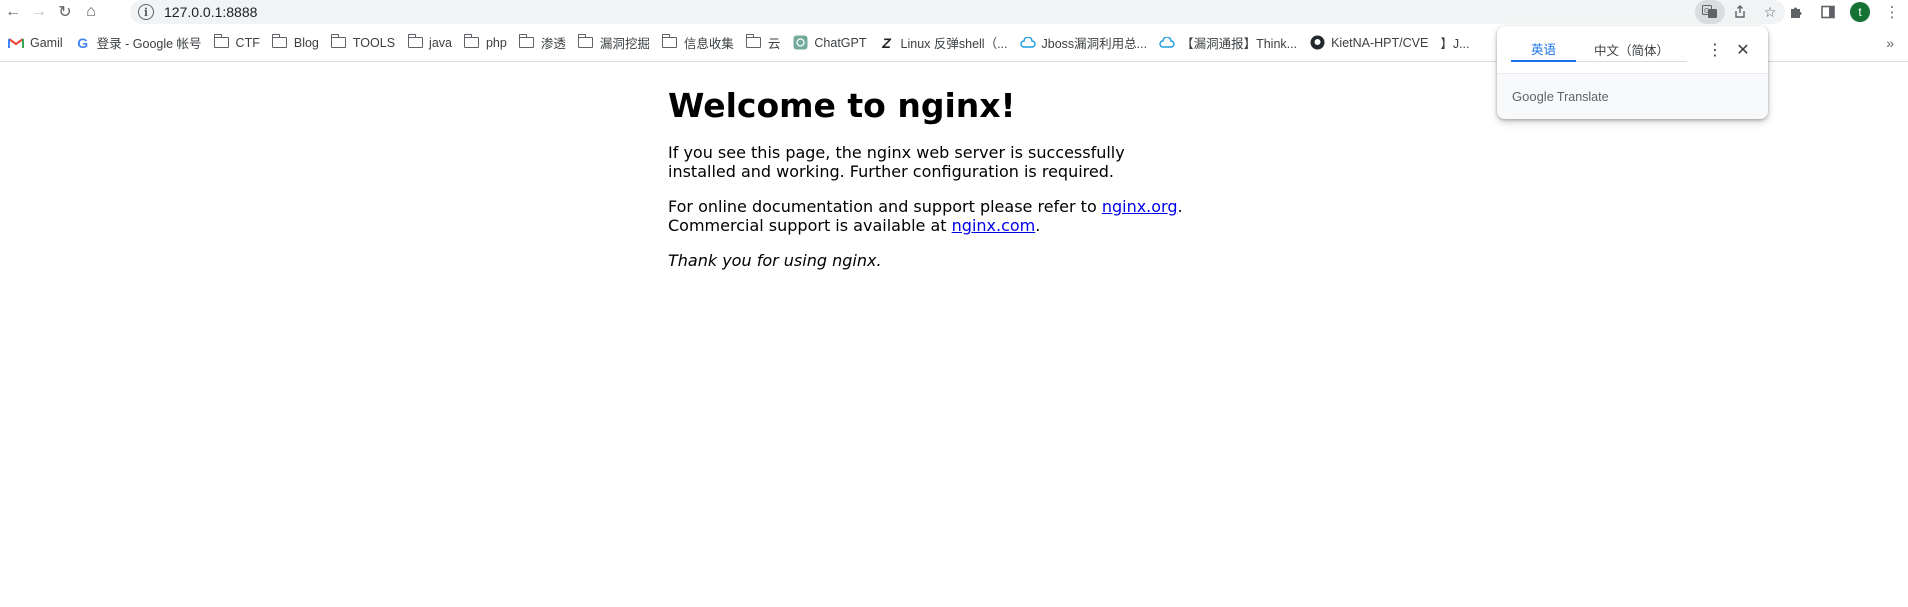 The image size is (1908, 607). Describe the element at coordinates (65, 12) in the screenshot. I see `reload-button: ↻` at that location.